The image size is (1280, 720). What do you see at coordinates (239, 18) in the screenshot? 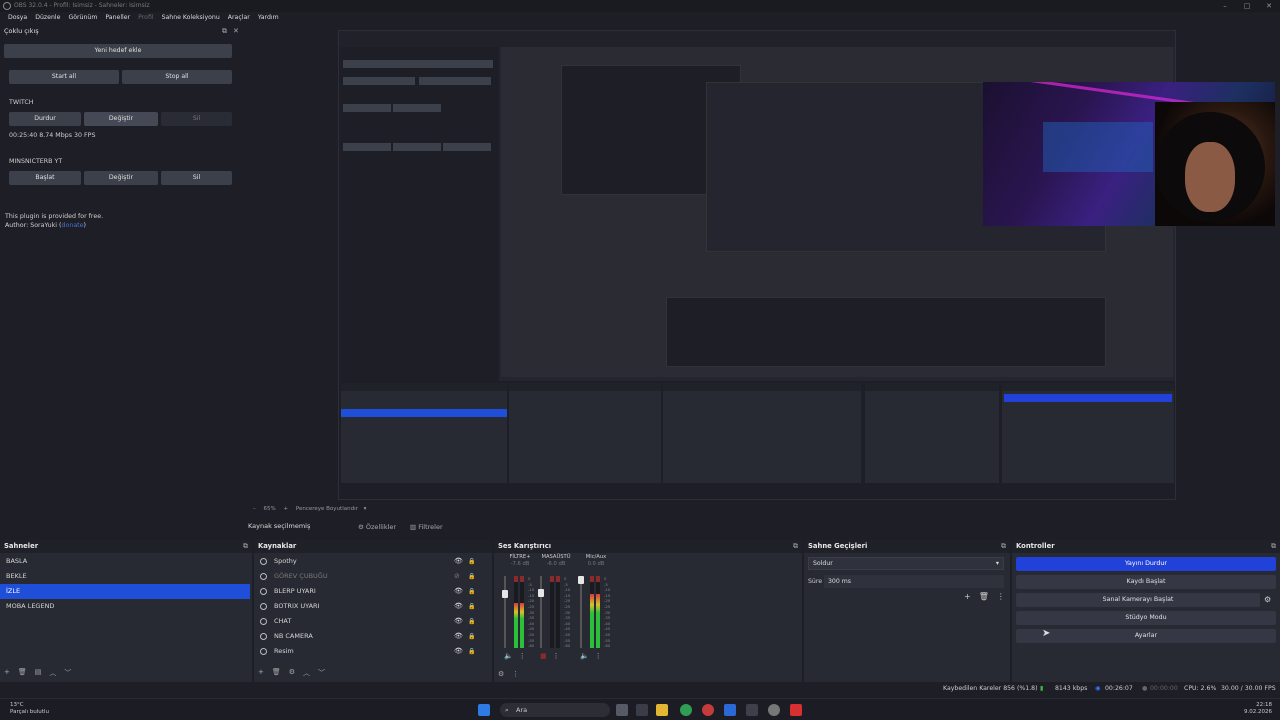
I see `menu-tools: Araçlar` at bounding box center [239, 18].